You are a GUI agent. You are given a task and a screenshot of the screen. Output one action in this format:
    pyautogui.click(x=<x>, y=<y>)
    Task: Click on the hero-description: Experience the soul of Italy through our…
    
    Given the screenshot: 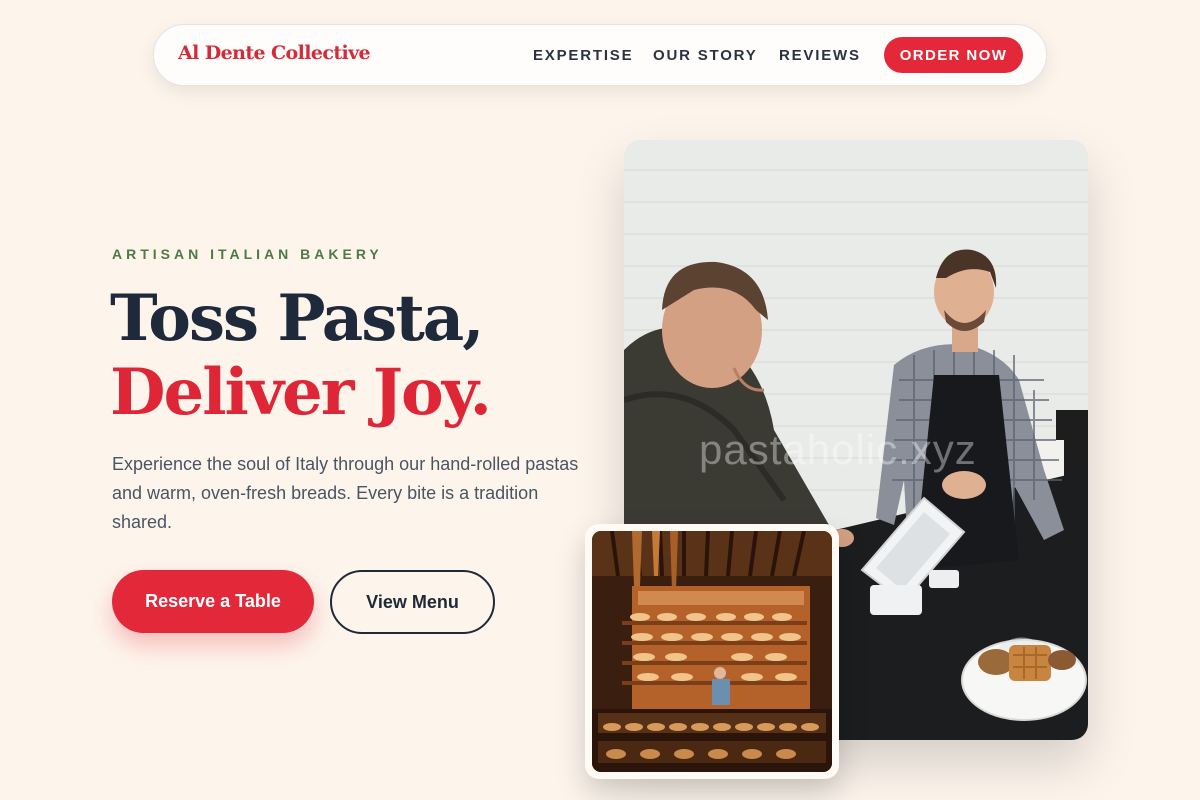 What is the action you would take?
    pyautogui.click(x=345, y=493)
    